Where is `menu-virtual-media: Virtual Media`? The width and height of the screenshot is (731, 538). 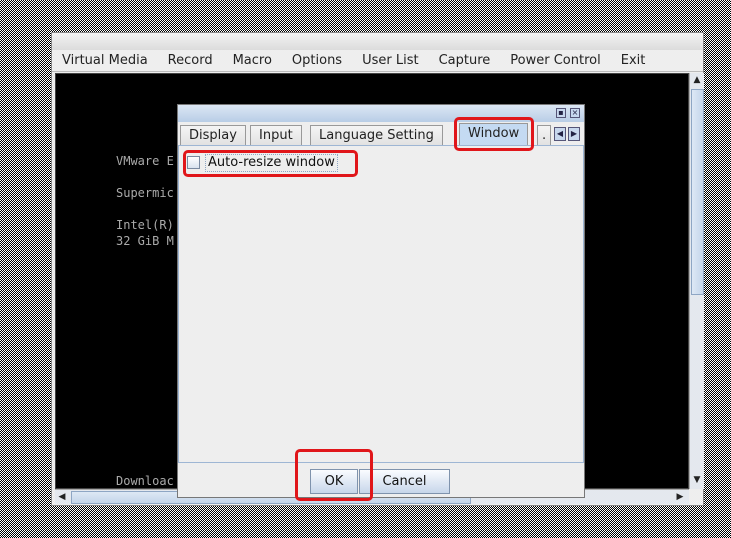
menu-virtual-media: Virtual Media is located at coordinates (105, 60).